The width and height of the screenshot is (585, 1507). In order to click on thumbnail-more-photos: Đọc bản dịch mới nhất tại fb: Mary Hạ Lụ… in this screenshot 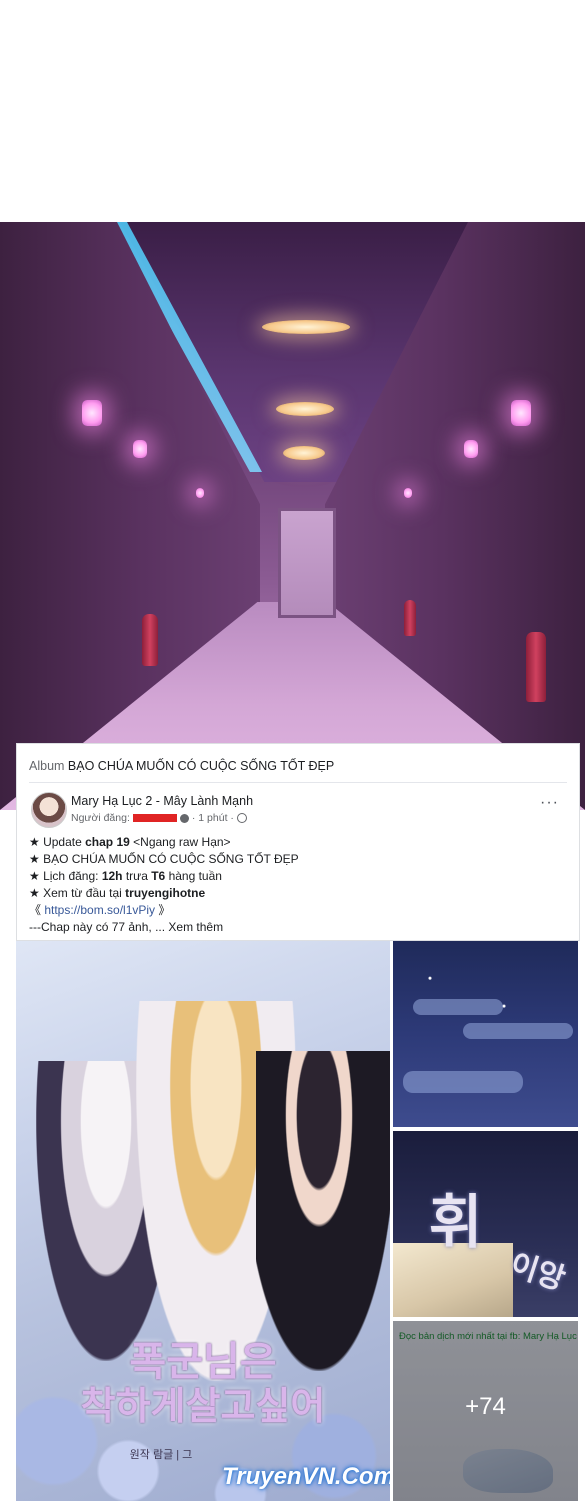, I will do `click(485, 1411)`.